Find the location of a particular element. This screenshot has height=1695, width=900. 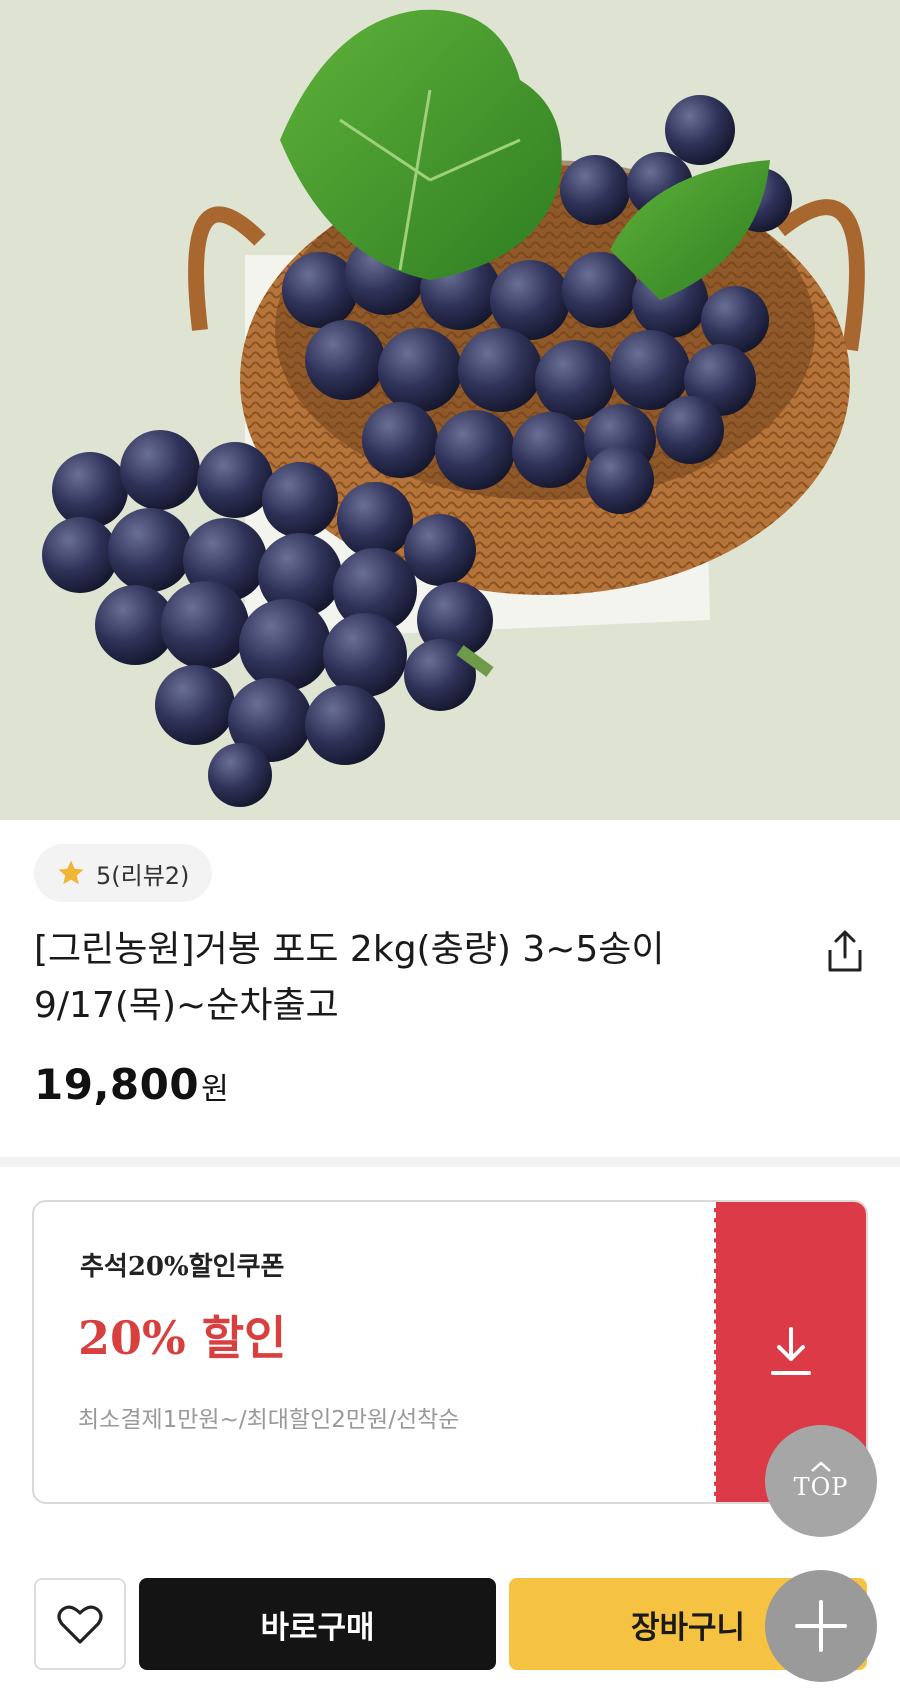

share-icon is located at coordinates (845, 951).